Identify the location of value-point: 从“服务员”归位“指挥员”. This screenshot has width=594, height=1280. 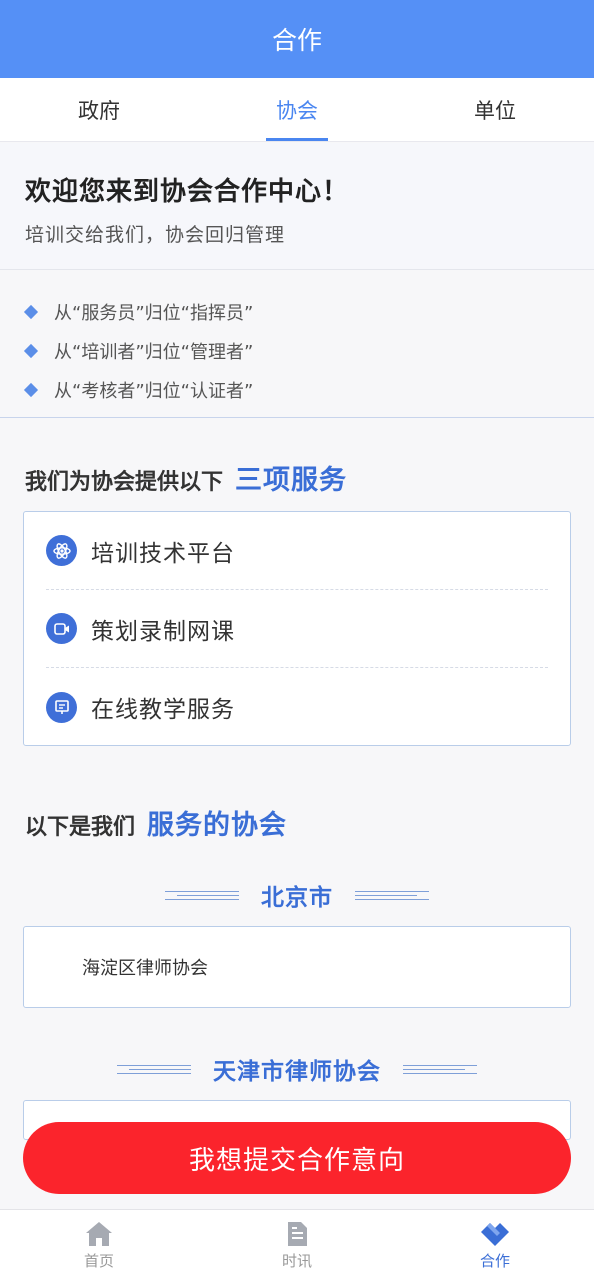
(297, 311).